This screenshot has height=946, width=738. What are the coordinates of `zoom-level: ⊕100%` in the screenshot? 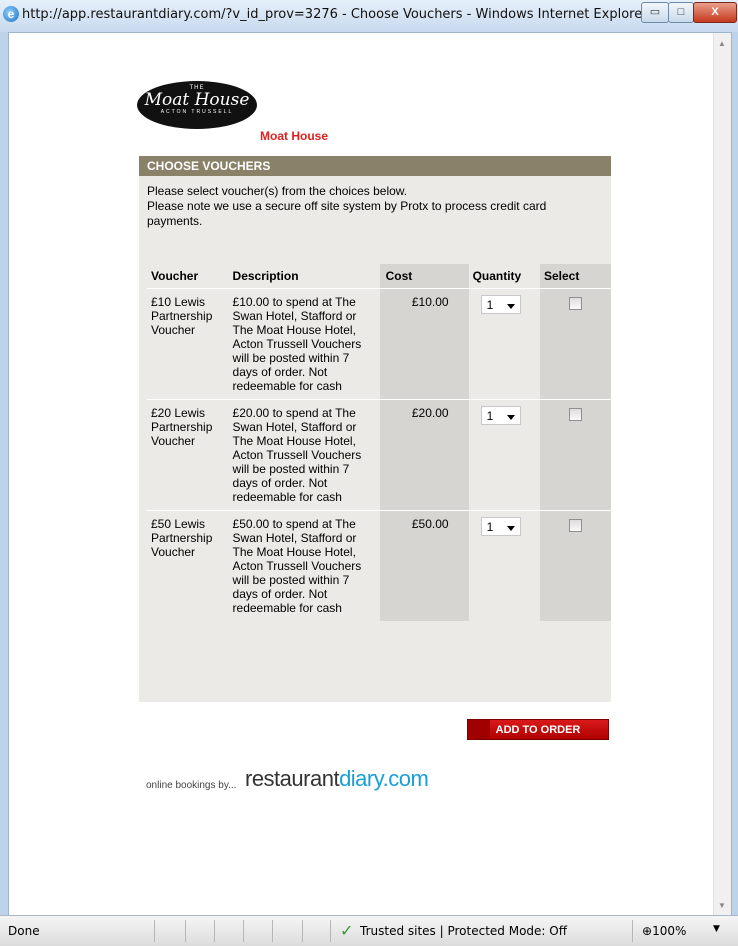 It's located at (664, 931).